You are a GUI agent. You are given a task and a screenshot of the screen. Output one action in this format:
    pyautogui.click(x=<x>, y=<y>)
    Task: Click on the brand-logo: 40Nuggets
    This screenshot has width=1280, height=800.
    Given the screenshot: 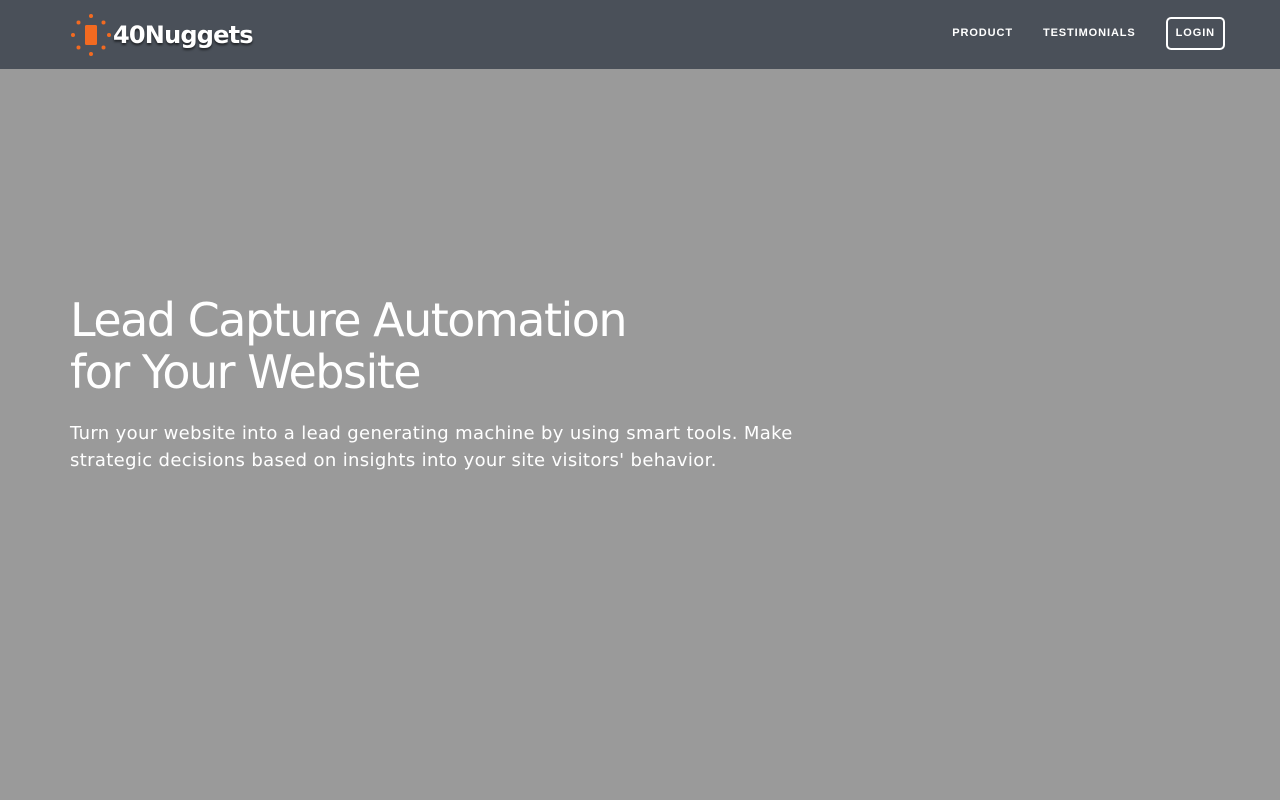 What is the action you would take?
    pyautogui.click(x=162, y=35)
    